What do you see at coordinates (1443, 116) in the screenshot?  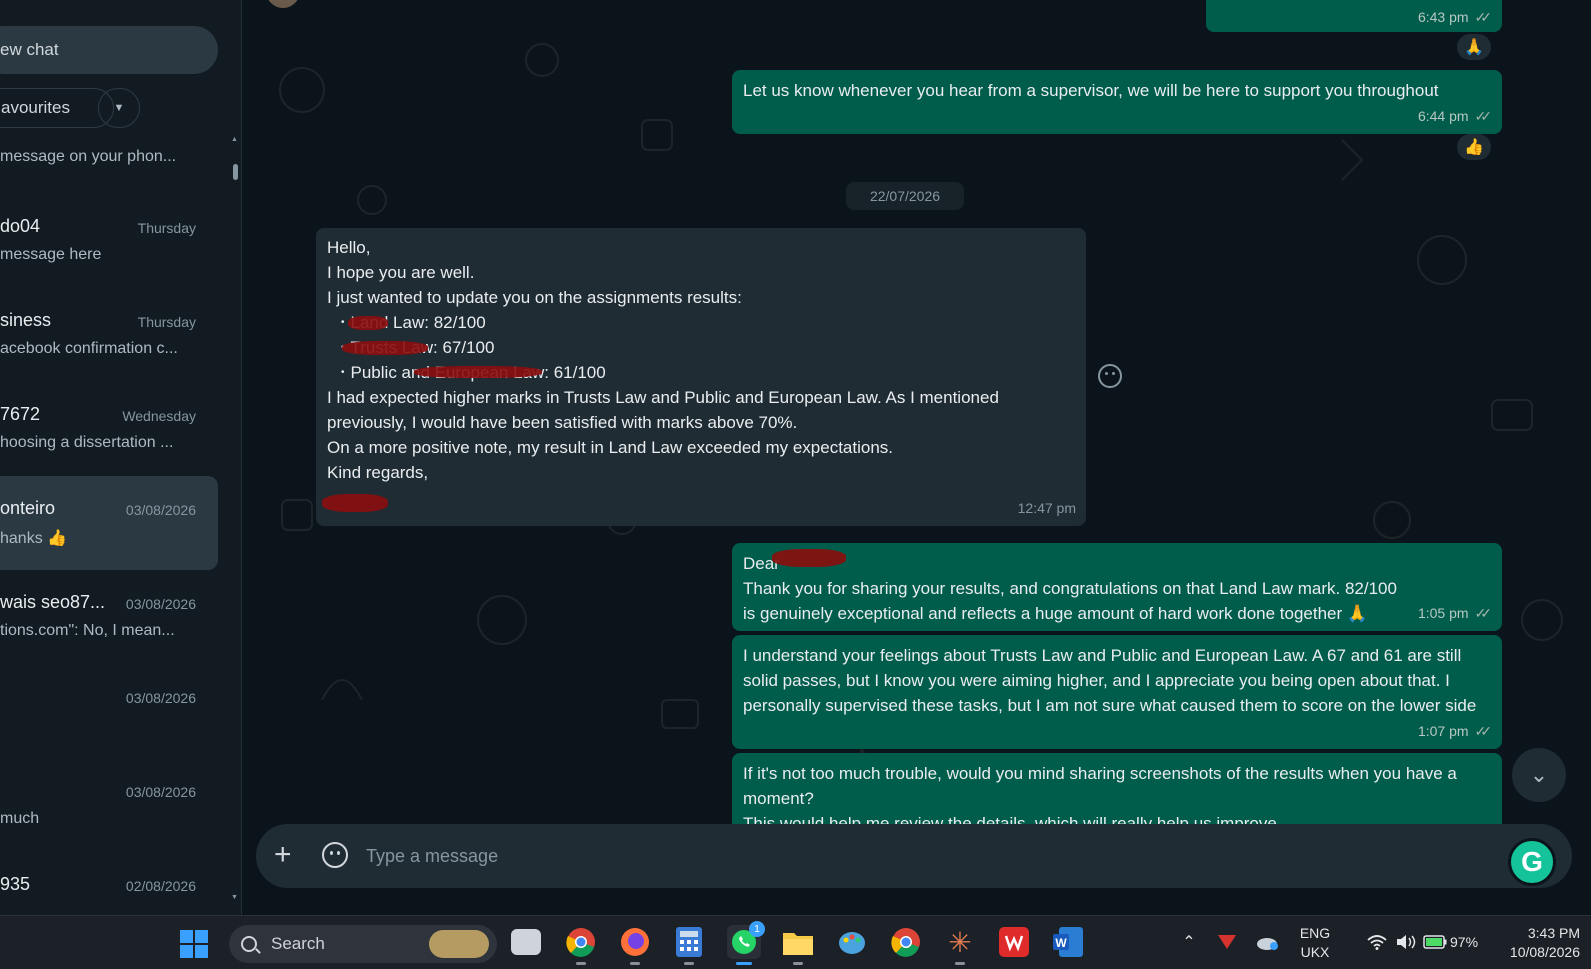 I see `message-time: 6:44 pm` at bounding box center [1443, 116].